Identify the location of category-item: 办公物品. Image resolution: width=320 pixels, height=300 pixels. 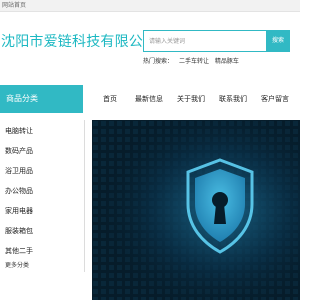
(19, 191).